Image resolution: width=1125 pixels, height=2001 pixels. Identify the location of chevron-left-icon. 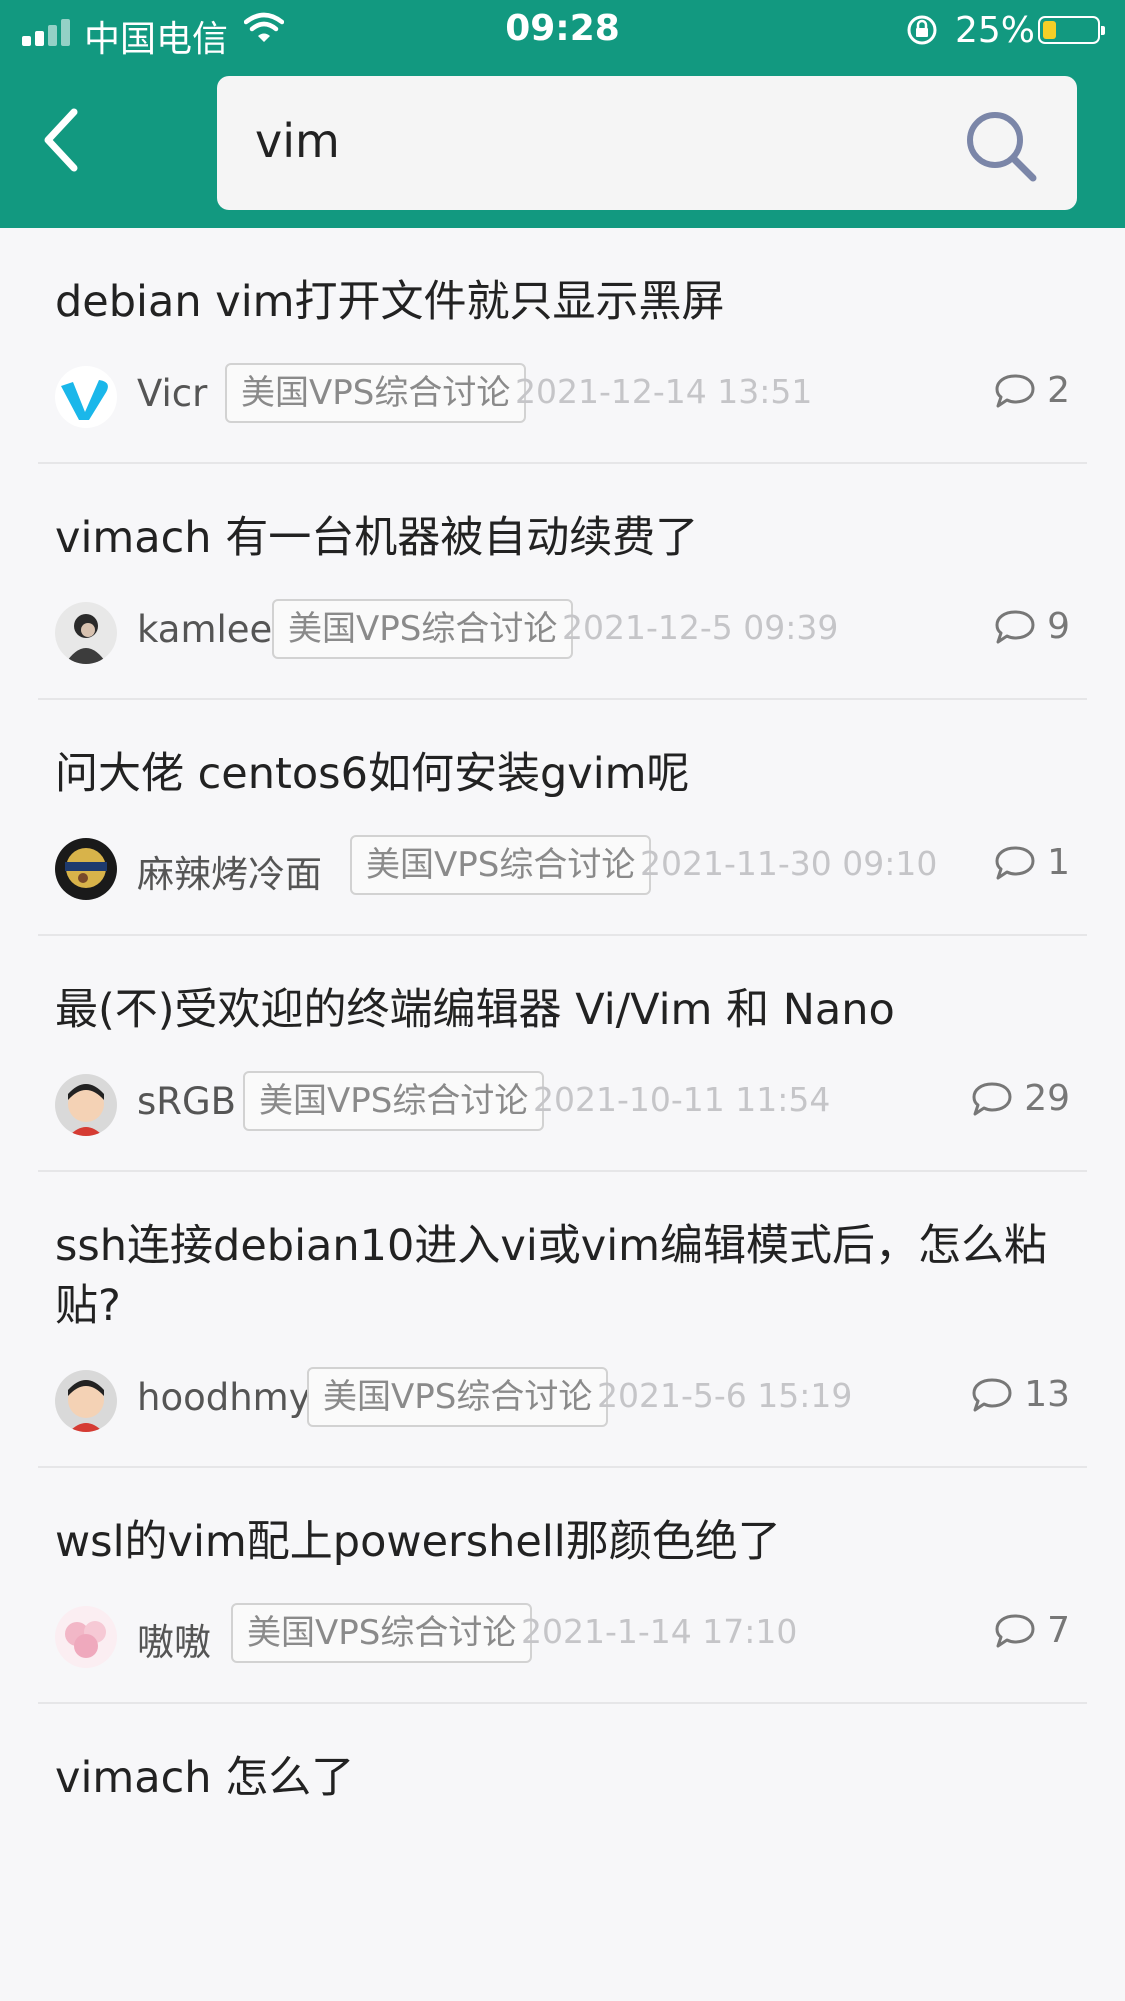
(61, 140).